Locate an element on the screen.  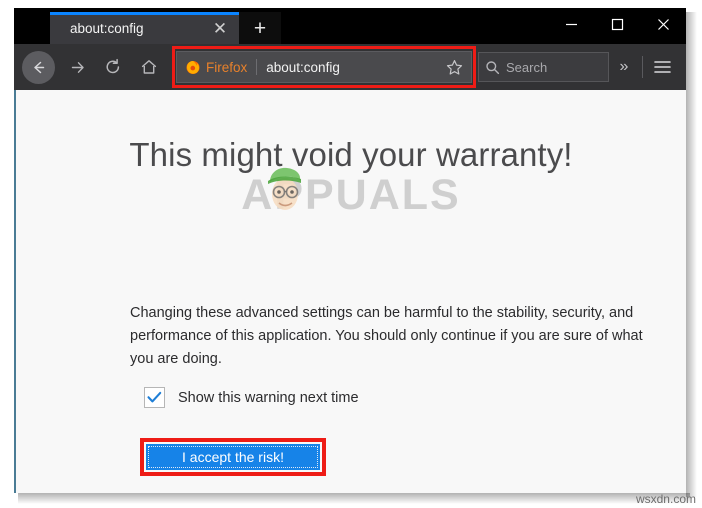
firefox-brand-chip: Firefox is located at coordinates (221, 67).